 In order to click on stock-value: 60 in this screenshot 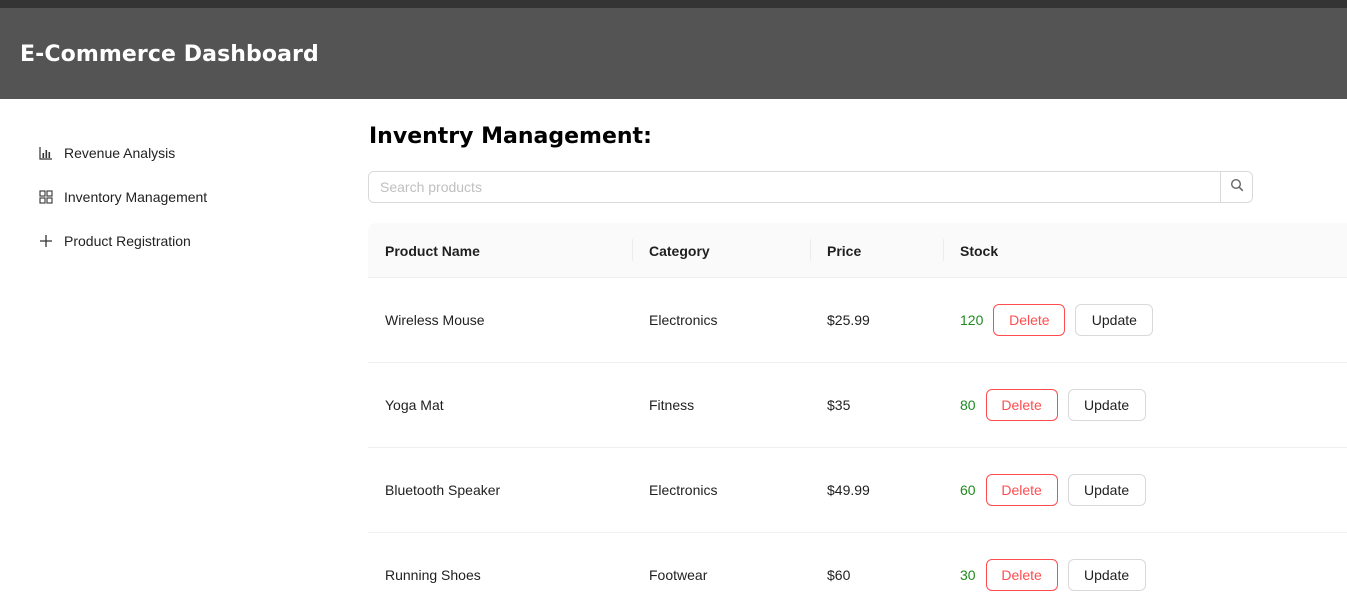, I will do `click(968, 490)`.